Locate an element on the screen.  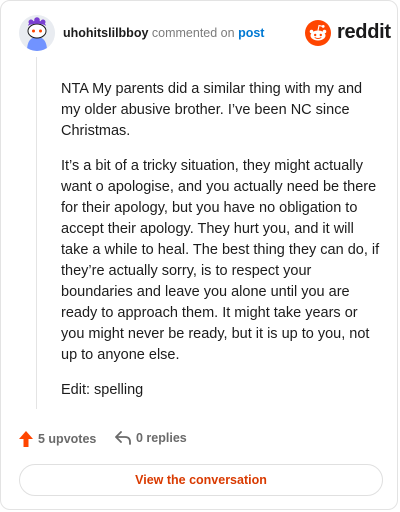
comment-paragraph: Edit: spelling is located at coordinates (102, 390).